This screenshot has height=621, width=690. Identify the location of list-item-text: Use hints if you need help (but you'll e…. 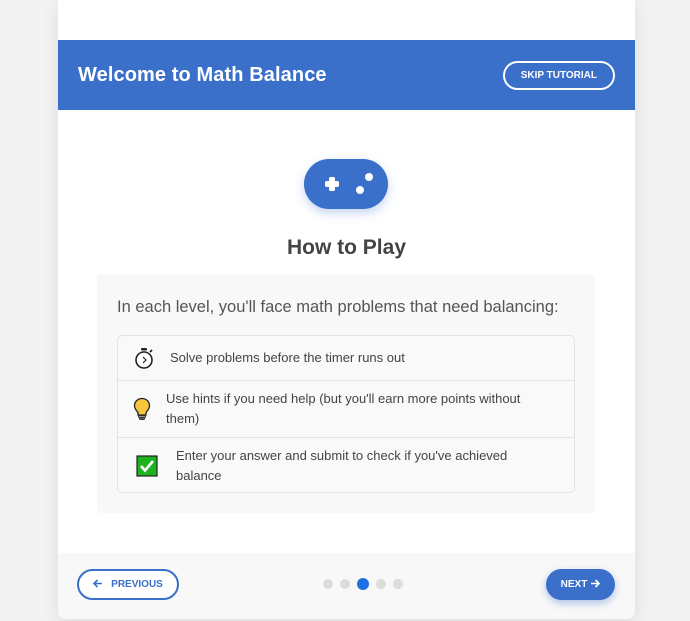
(343, 408).